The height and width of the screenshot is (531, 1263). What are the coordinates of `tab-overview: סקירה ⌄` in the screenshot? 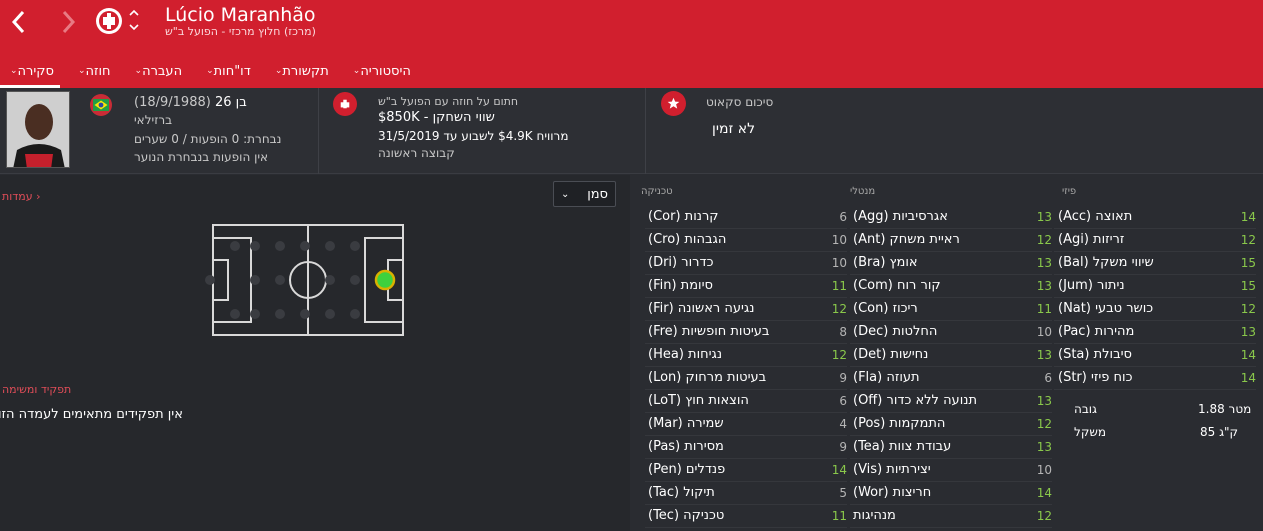 It's located at (30, 71).